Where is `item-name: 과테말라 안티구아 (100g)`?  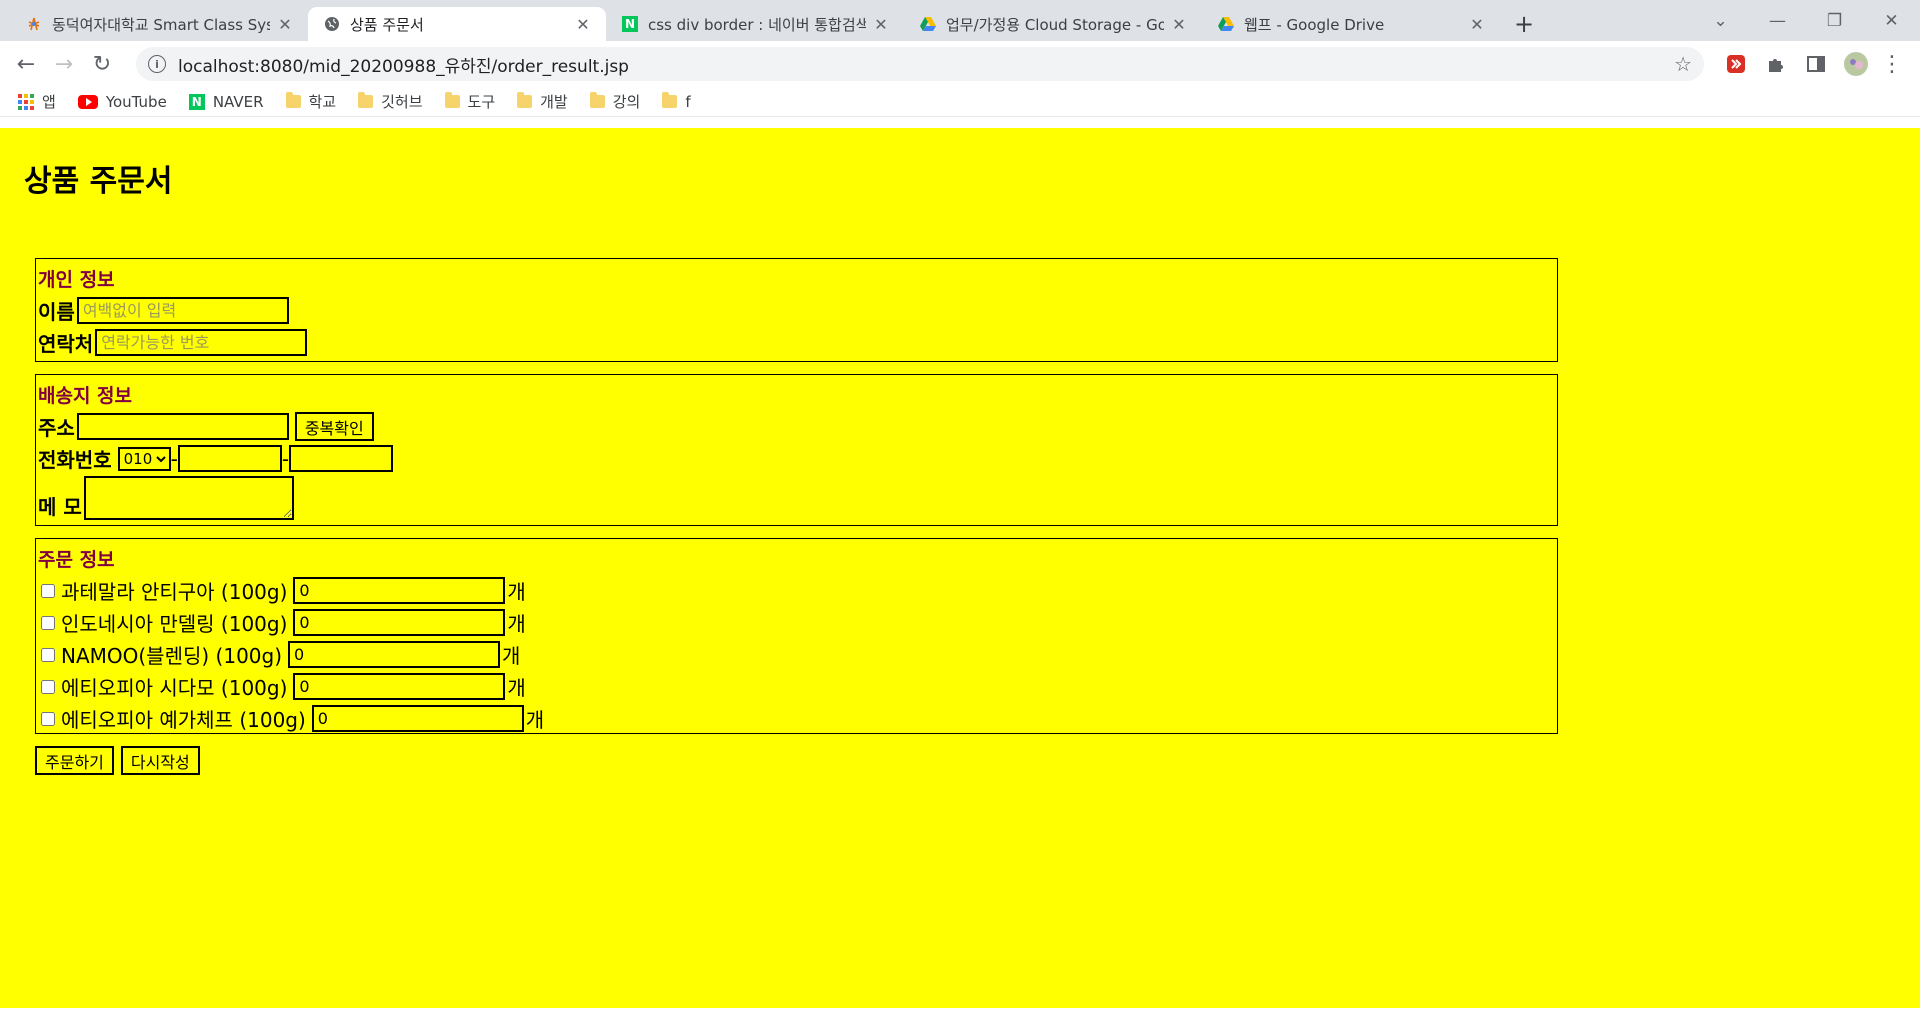 item-name: 과테말라 안티구아 (100g) is located at coordinates (174, 592).